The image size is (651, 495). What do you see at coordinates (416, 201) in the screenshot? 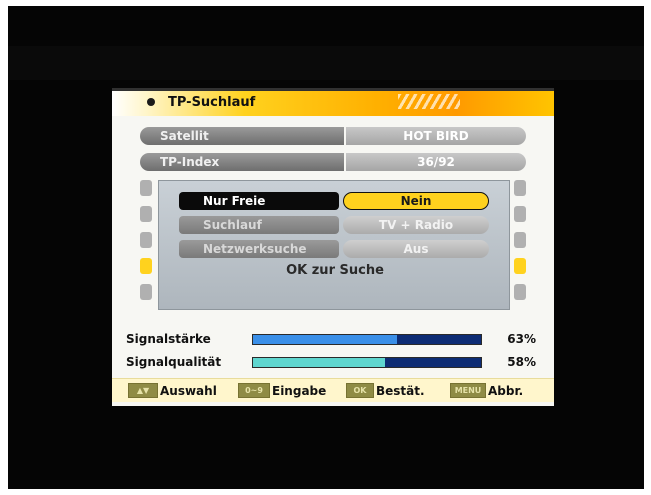
I see `option-value-selected: Nein` at bounding box center [416, 201].